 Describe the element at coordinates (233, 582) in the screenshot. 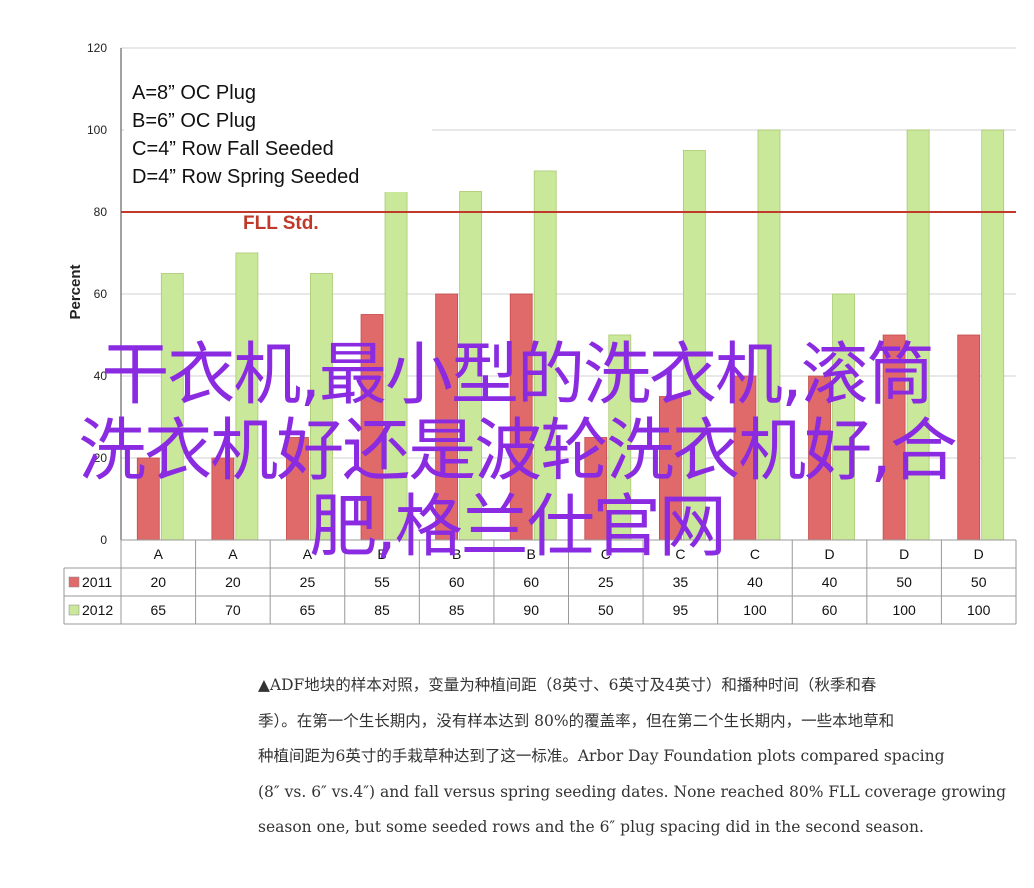

I see `data-label-2011-1: 20` at that location.